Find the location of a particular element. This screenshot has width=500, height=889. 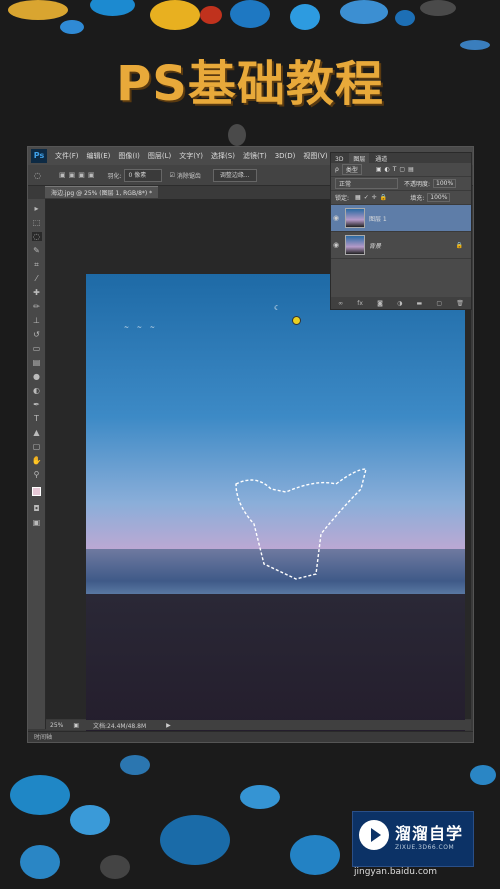

clone-stamp-tool-icon: ⊥ is located at coordinates (37, 320).